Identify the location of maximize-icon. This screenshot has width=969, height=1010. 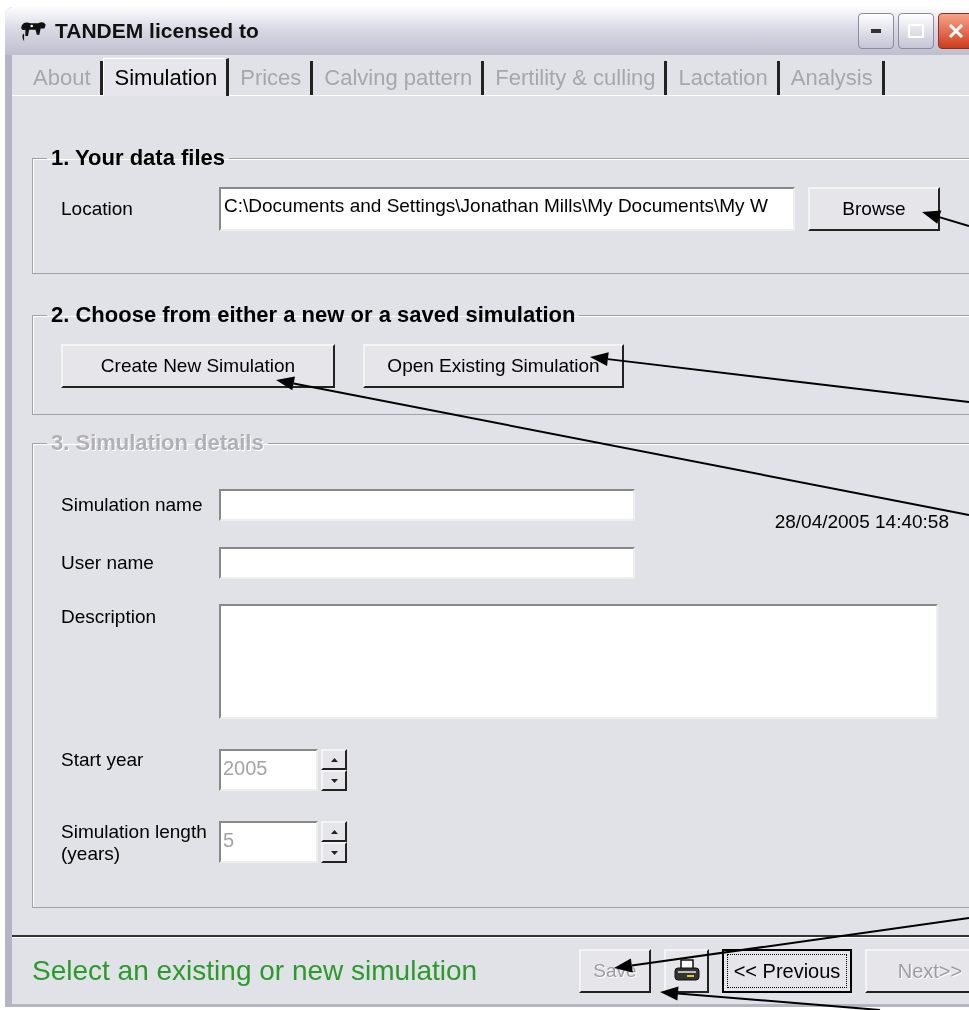
(916, 31).